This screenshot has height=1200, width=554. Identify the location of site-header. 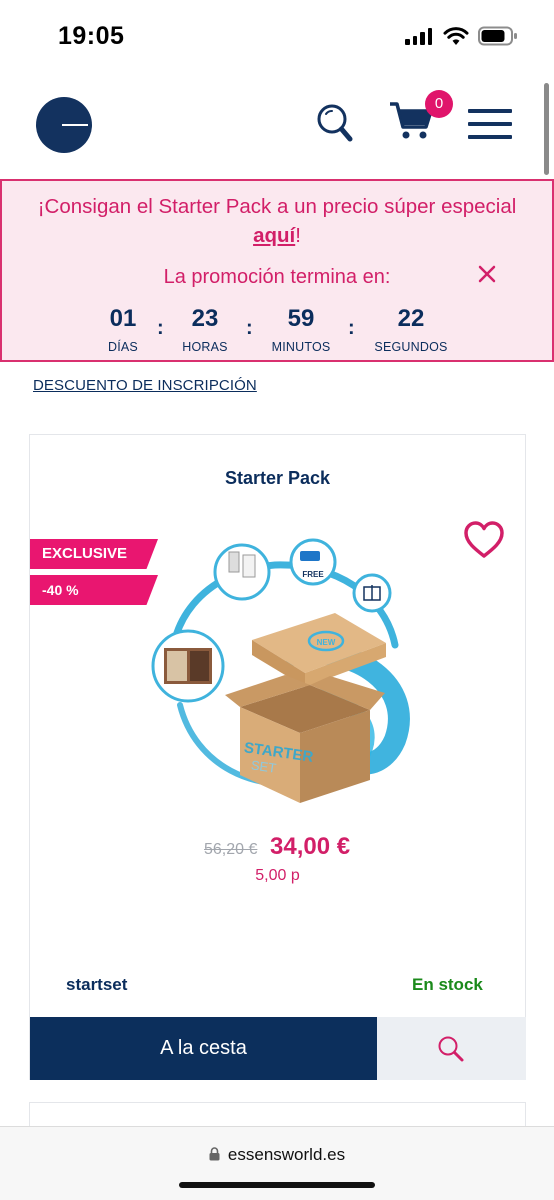
(277, 127).